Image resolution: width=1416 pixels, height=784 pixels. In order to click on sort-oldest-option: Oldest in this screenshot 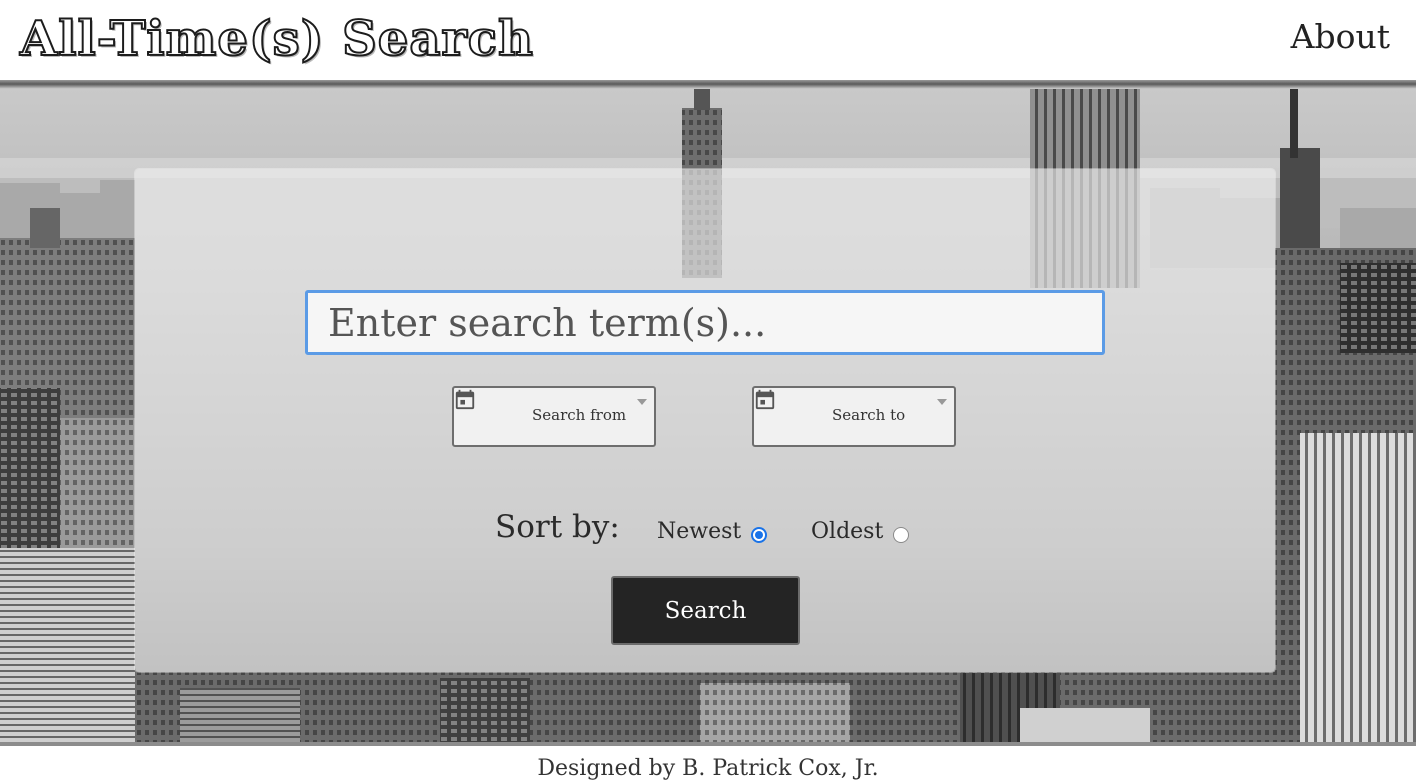, I will do `click(860, 531)`.